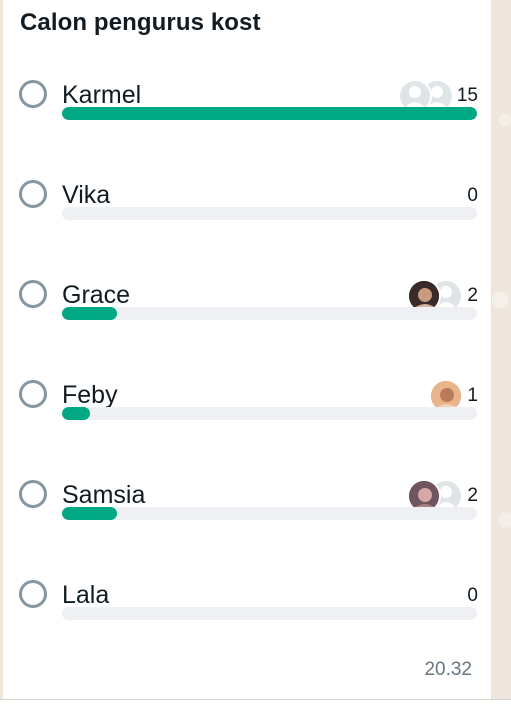 This screenshot has height=715, width=511. I want to click on poll-option-3: Grace 2, so click(247, 319).